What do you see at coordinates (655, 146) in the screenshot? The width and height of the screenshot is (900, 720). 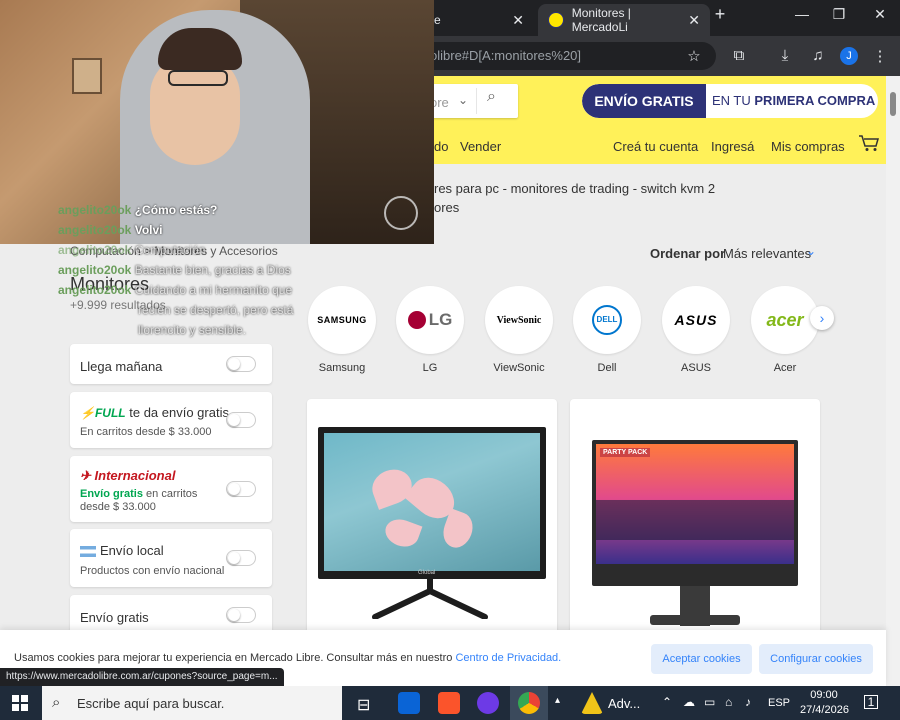 I see `nav-link-create-account: Creá tu cuenta` at bounding box center [655, 146].